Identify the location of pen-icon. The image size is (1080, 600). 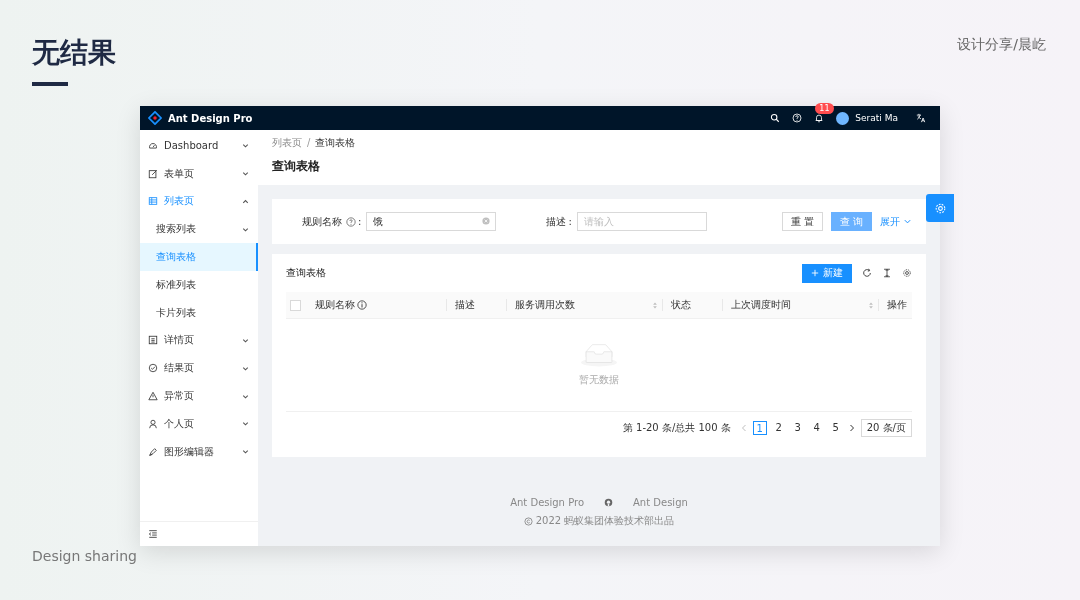
(153, 451).